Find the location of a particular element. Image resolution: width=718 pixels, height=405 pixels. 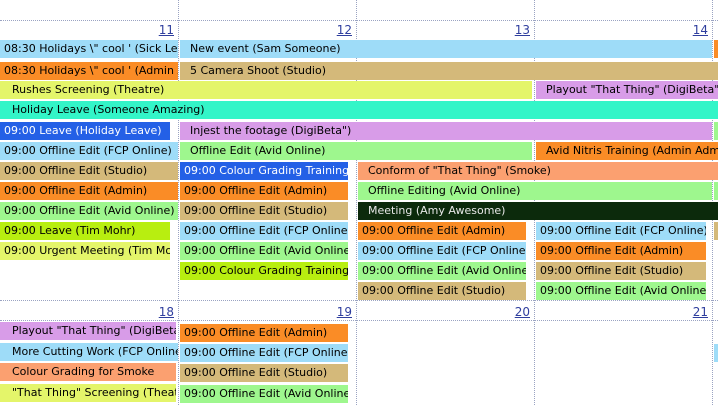

event-holidays-sick-leave: 08:30 Holidays \" cool ' (Sick Leave) is located at coordinates (89, 49).